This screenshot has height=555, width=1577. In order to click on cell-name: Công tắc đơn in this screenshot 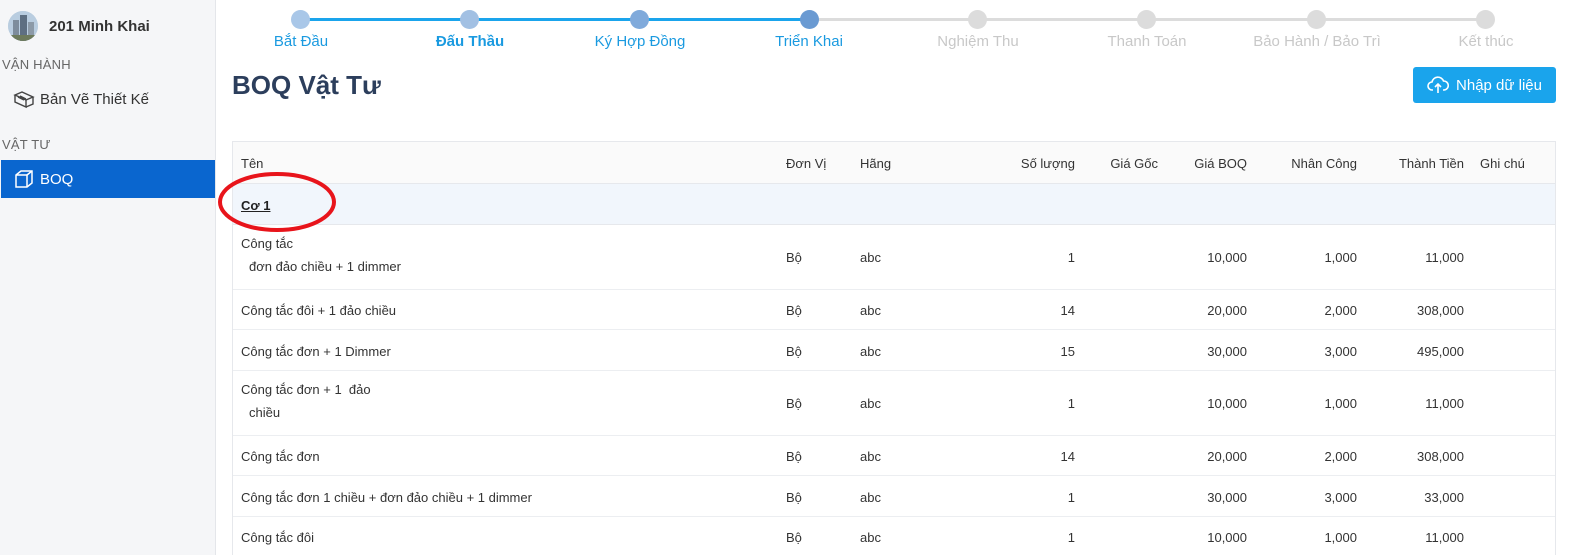, I will do `click(280, 456)`.